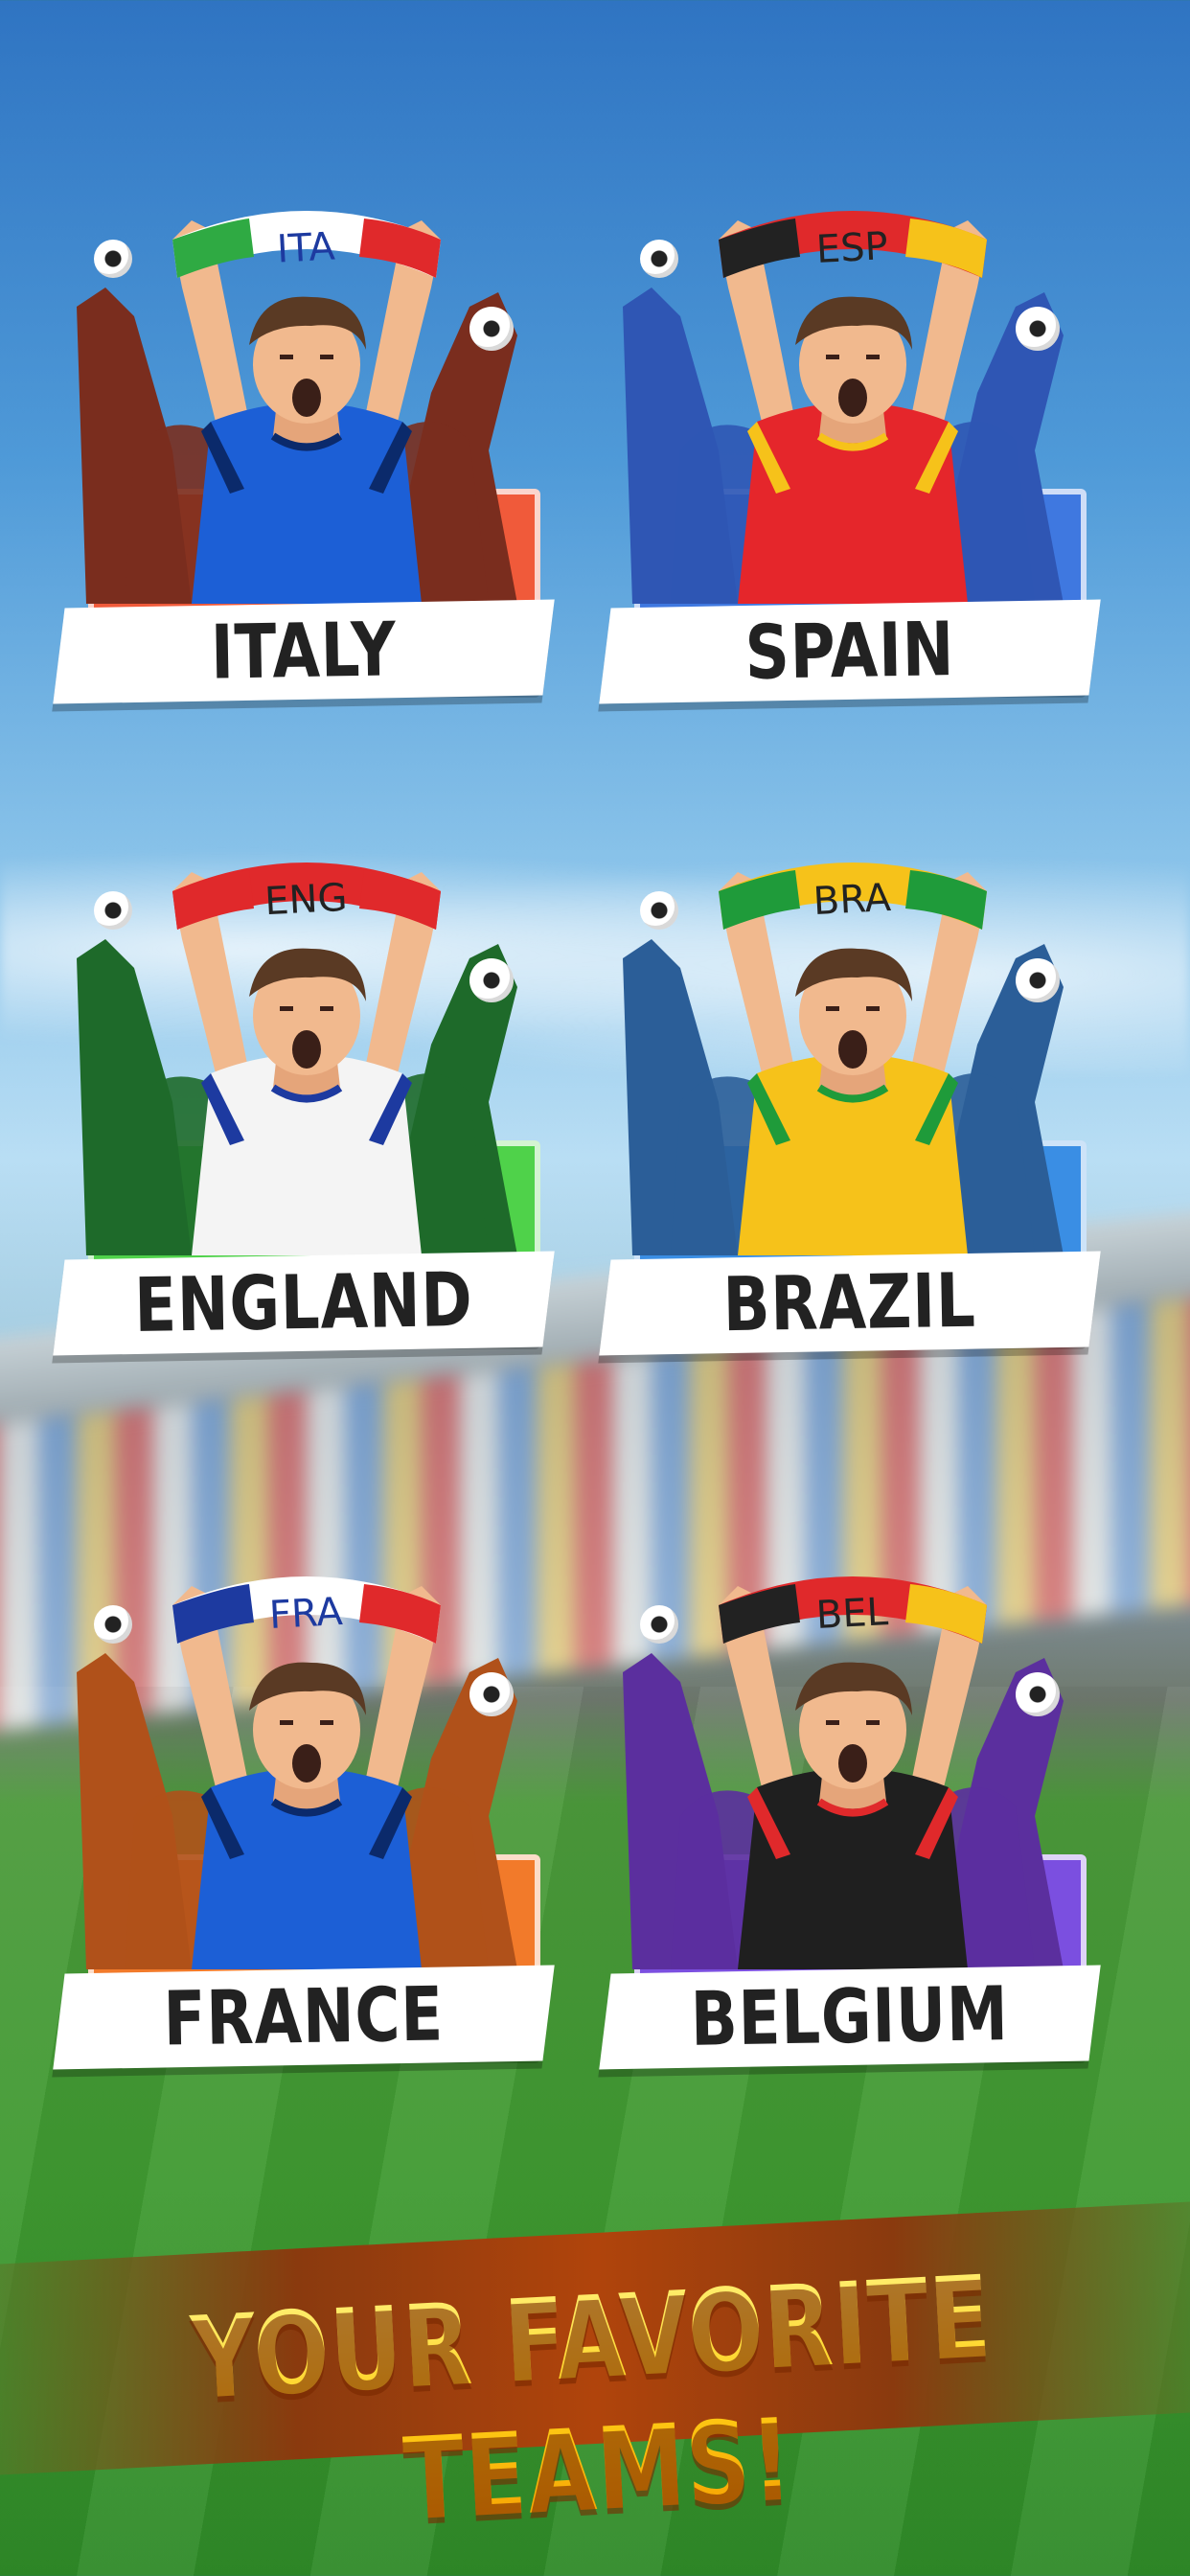 This screenshot has width=1190, height=2576. What do you see at coordinates (595, 2403) in the screenshot?
I see `tagline-text: YOUR FAVORITE TEAMS!` at bounding box center [595, 2403].